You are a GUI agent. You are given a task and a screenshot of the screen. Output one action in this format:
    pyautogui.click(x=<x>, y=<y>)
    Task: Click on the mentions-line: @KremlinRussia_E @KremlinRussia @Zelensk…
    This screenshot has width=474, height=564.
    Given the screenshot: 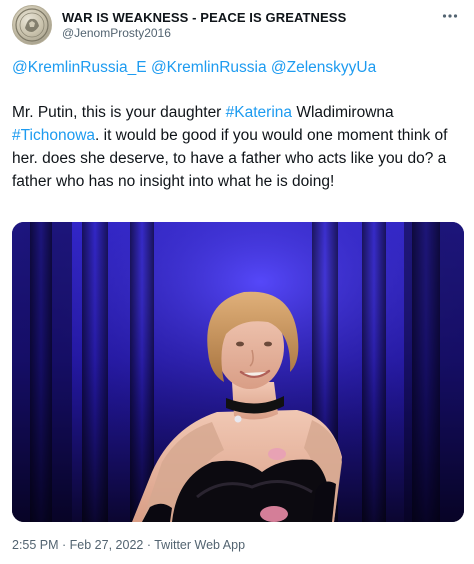 What is the action you would take?
    pyautogui.click(x=194, y=68)
    